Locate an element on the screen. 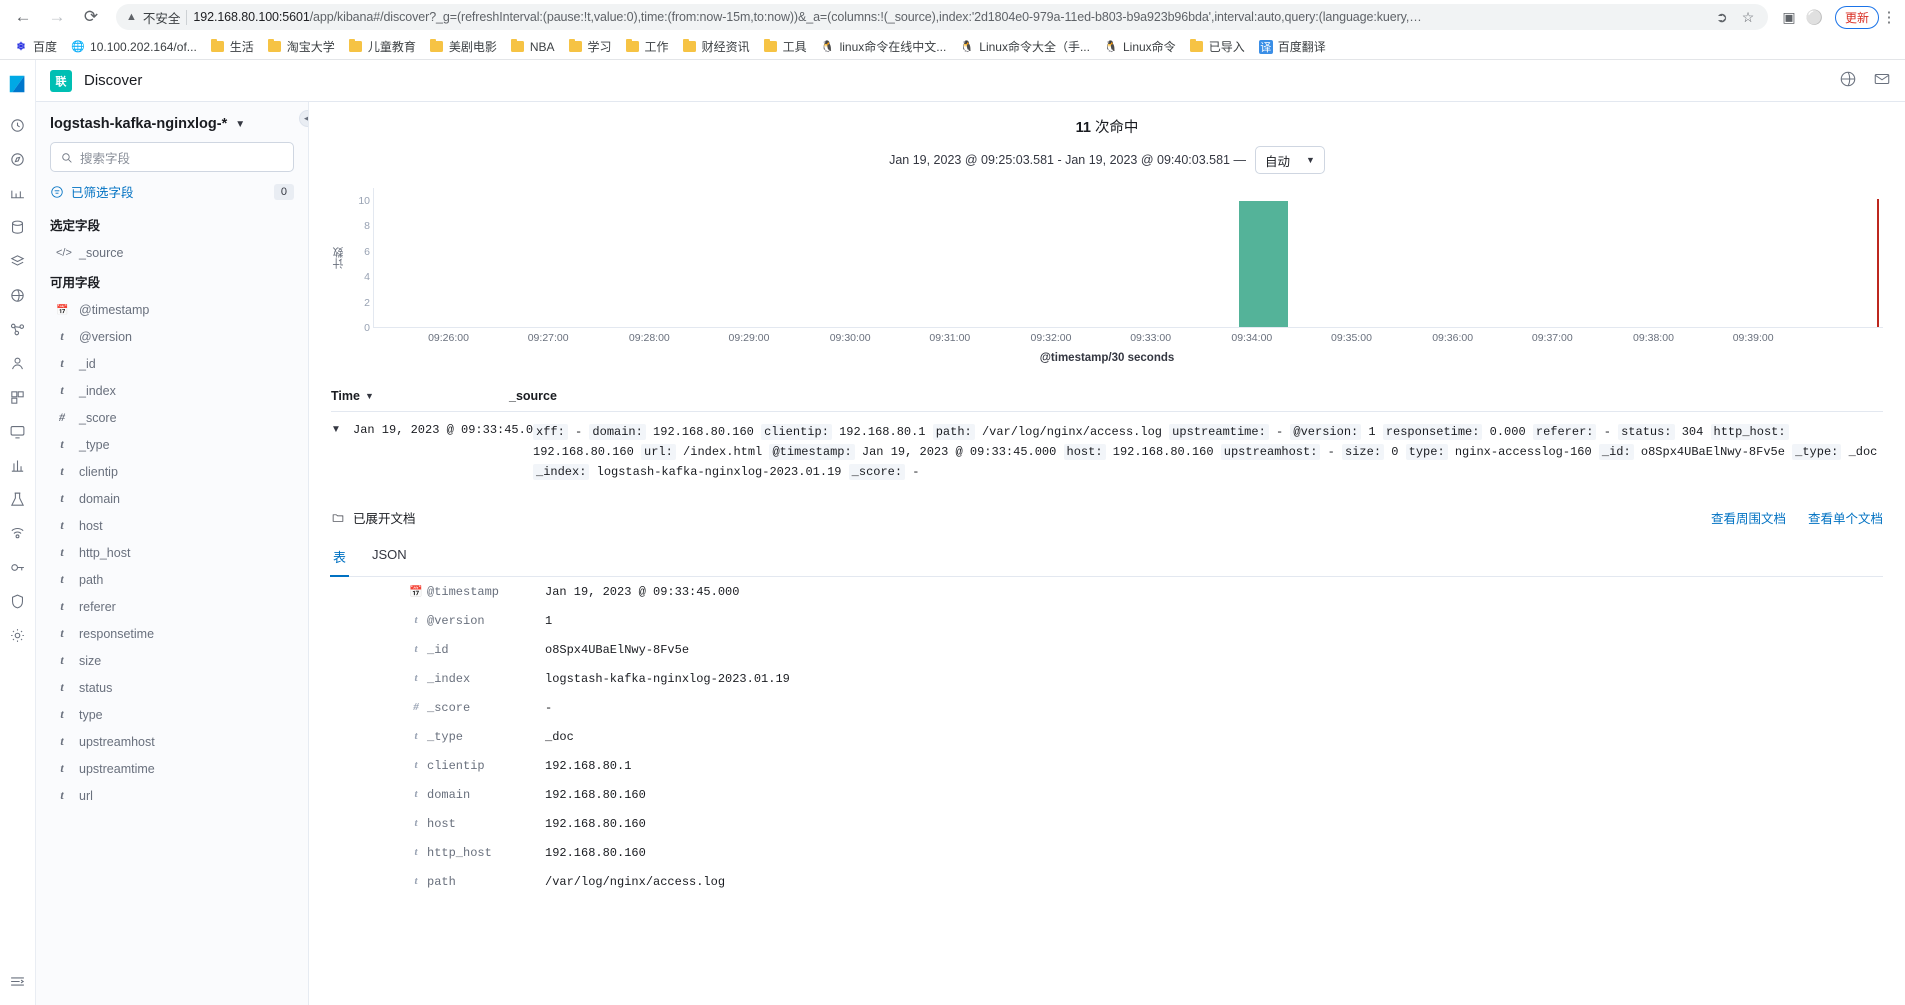 The image size is (1905, 1005). key-icon is located at coordinates (18, 567).